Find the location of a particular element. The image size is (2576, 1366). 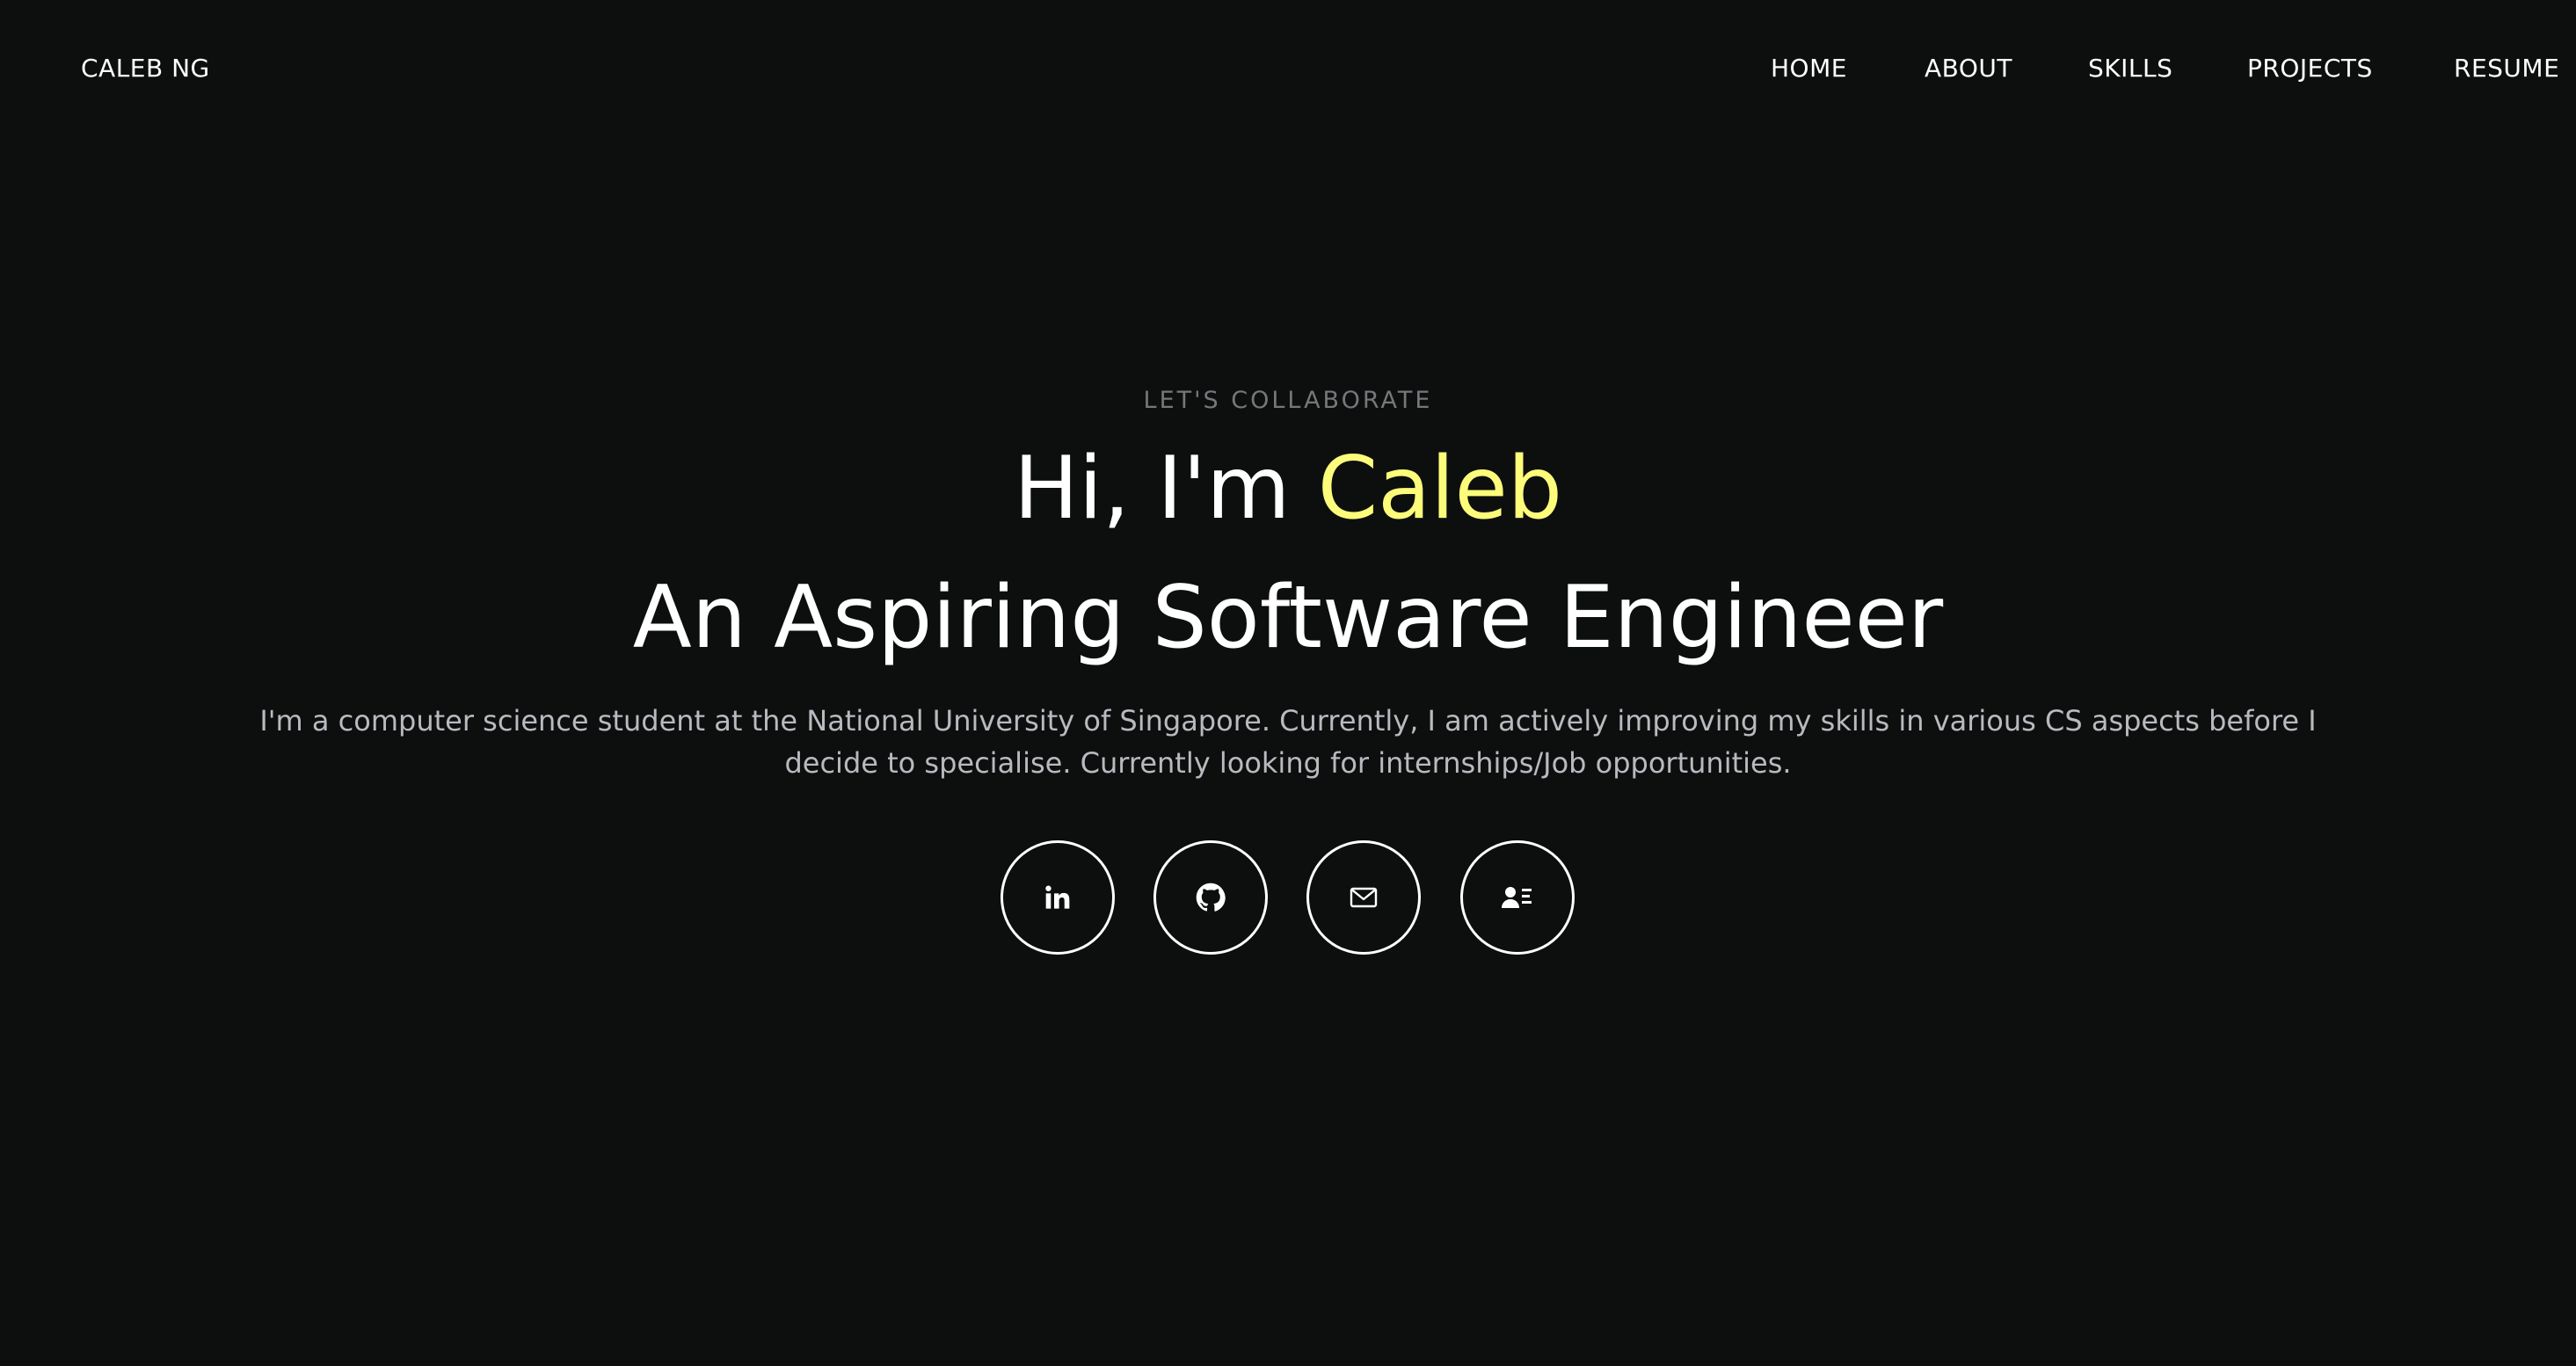

resume-button is located at coordinates (1517, 897).